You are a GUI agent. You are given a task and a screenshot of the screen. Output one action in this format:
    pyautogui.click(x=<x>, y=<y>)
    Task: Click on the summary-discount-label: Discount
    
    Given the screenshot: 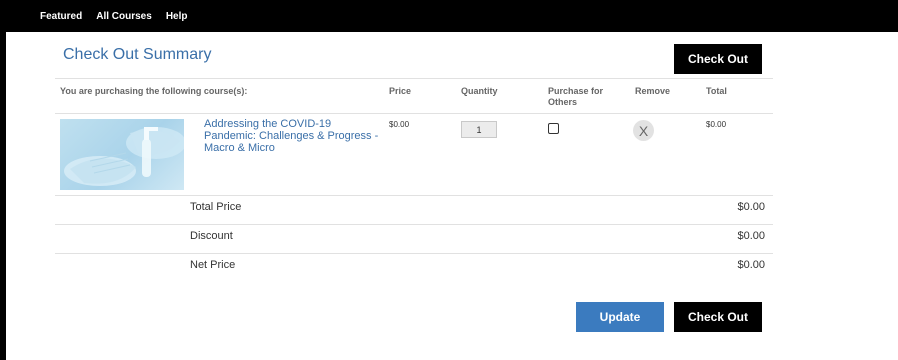 What is the action you would take?
    pyautogui.click(x=211, y=236)
    